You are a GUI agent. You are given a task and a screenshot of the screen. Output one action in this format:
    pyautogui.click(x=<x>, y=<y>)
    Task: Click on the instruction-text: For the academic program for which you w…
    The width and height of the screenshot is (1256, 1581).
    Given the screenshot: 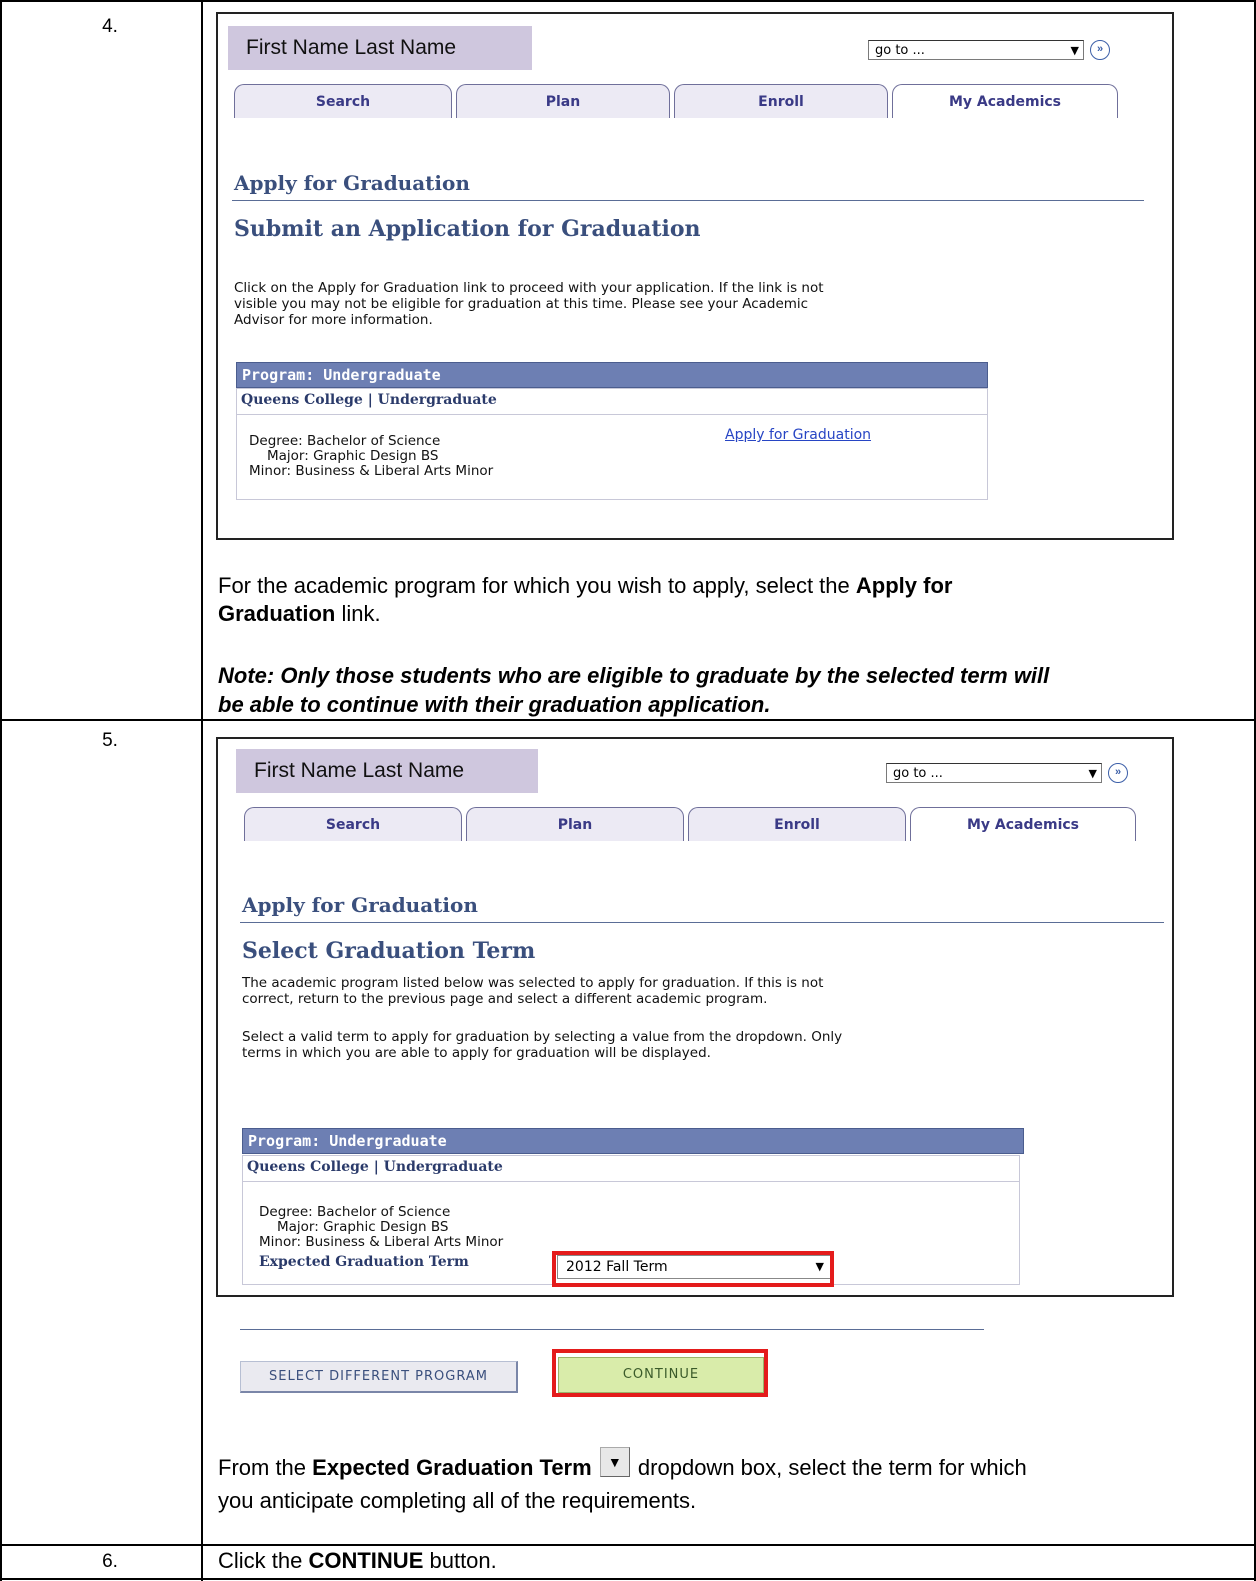 What is the action you would take?
    pyautogui.click(x=537, y=585)
    